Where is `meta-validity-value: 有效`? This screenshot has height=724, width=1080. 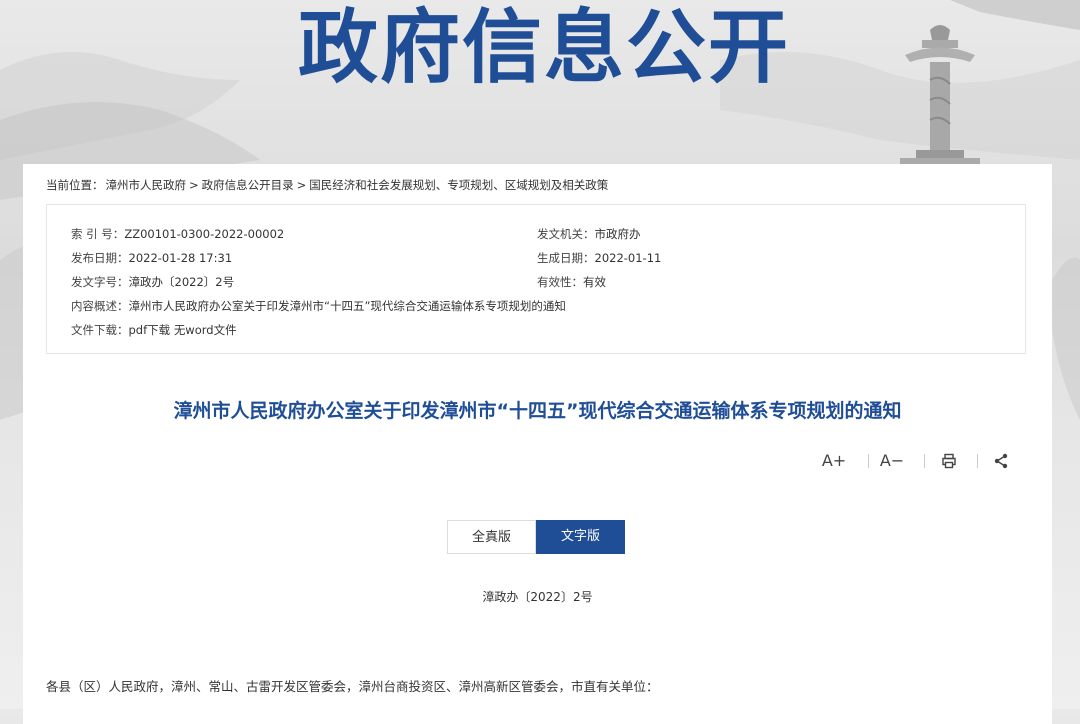 meta-validity-value: 有效 is located at coordinates (594, 282).